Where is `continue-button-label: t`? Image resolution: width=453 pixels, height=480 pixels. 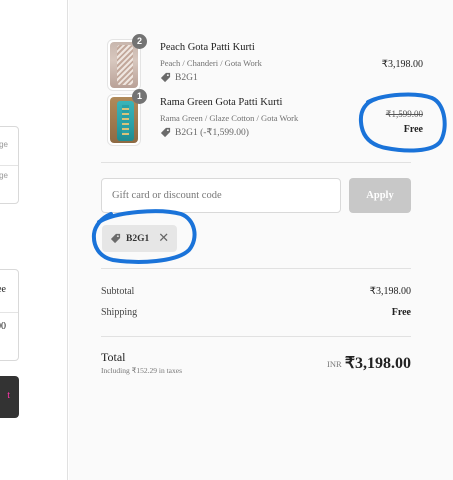 continue-button-label: t is located at coordinates (8, 395).